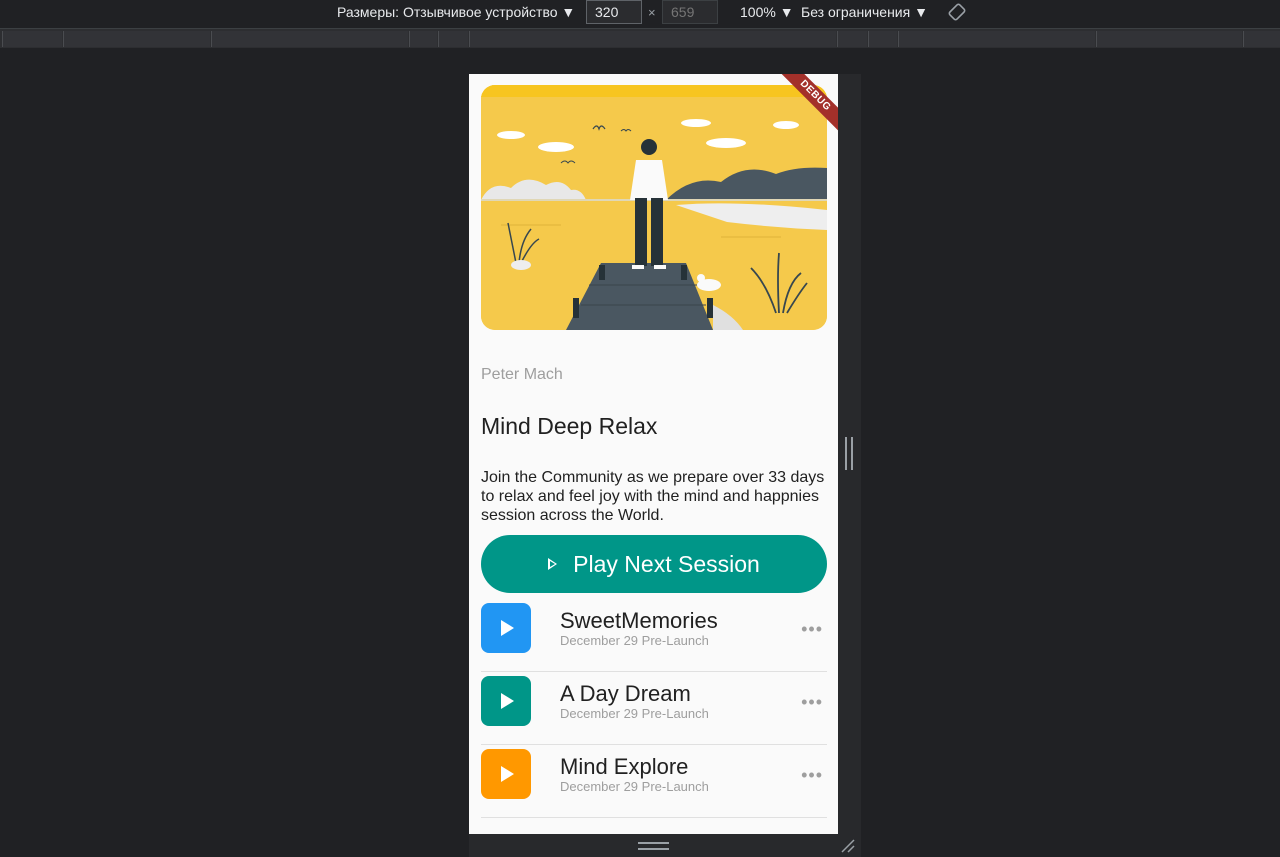  I want to click on track-item: A Day Dream December 29 Pre-Launch •••, so click(654, 708).